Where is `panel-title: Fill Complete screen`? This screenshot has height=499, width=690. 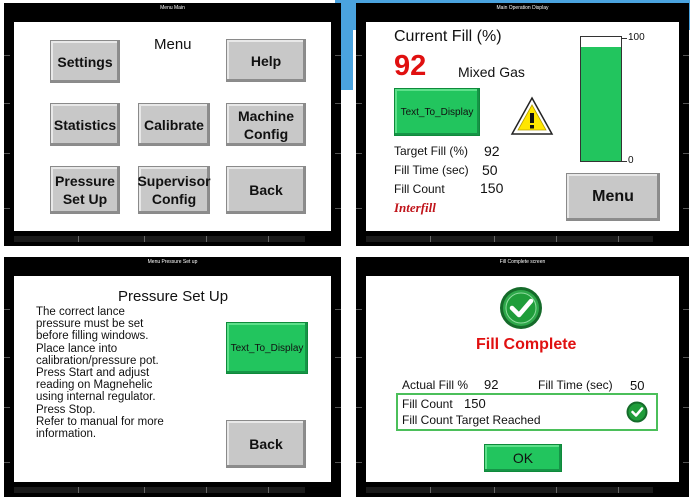
panel-title: Fill Complete screen is located at coordinates (522, 262).